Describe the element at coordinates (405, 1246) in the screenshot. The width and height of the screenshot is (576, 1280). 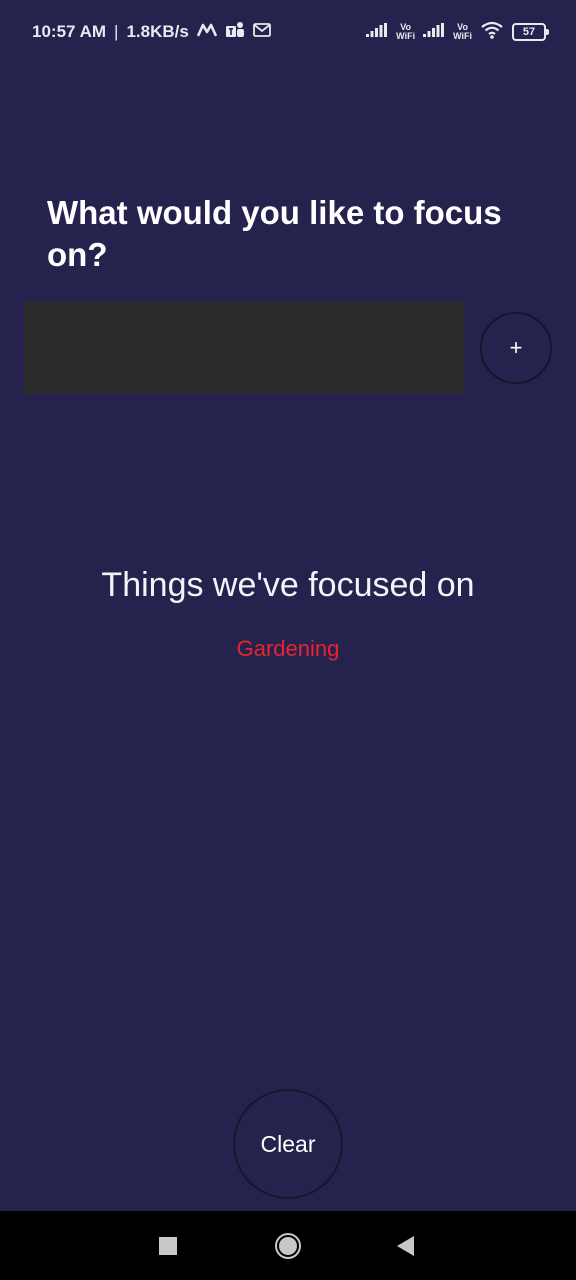
I see `back-triangle-icon` at that location.